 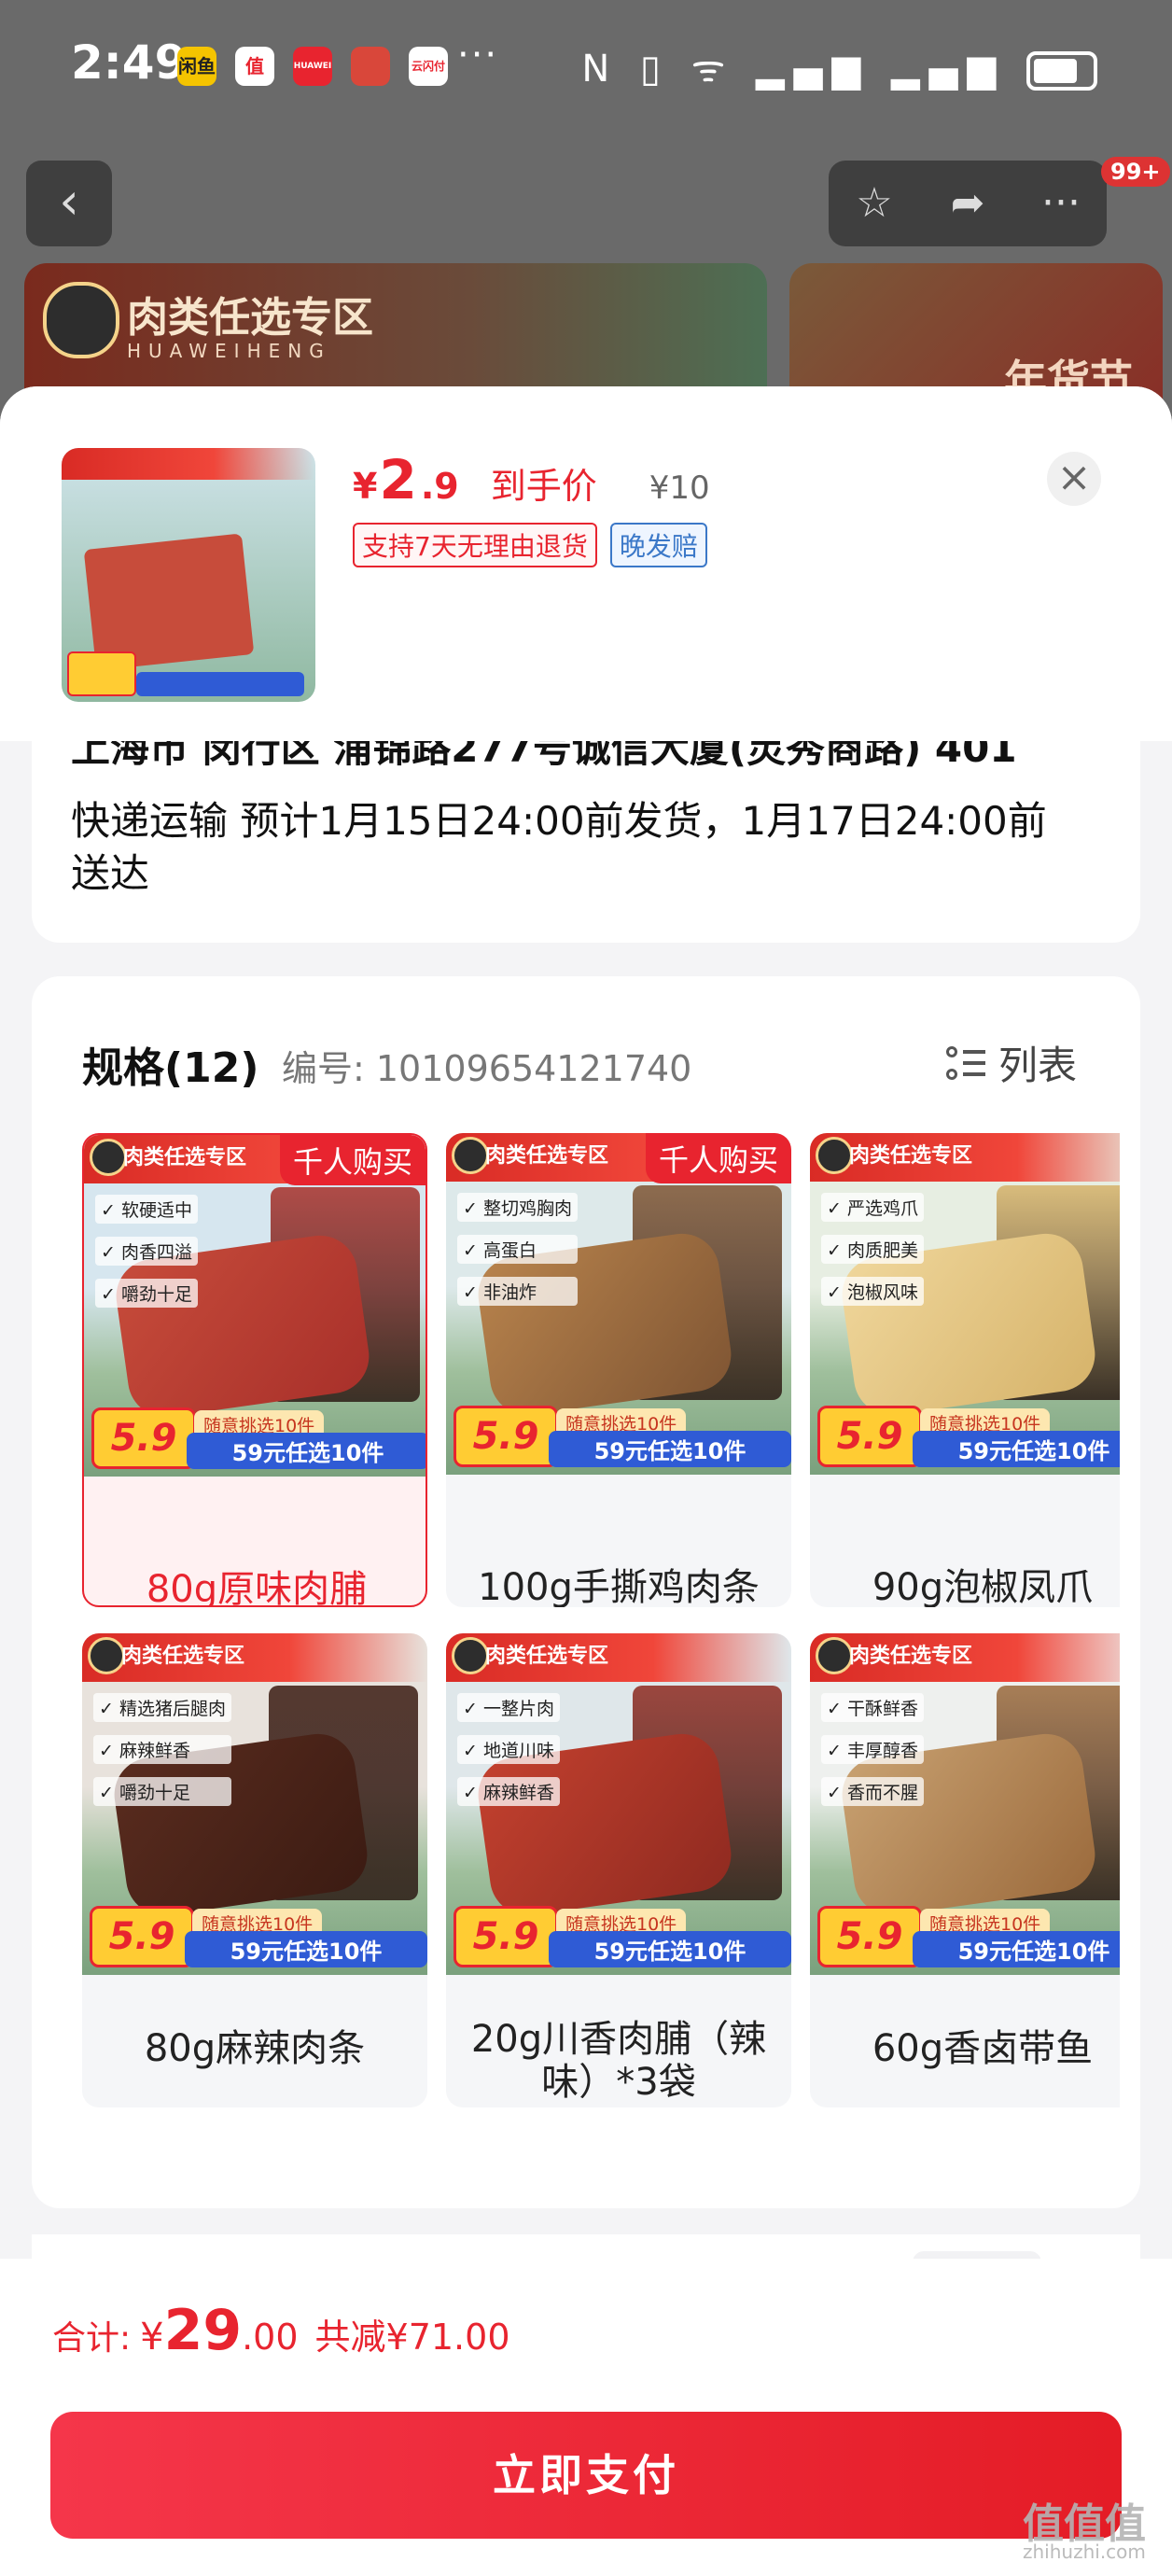 I want to click on spec-option-label: 80g原味肉脯, so click(x=257, y=1587).